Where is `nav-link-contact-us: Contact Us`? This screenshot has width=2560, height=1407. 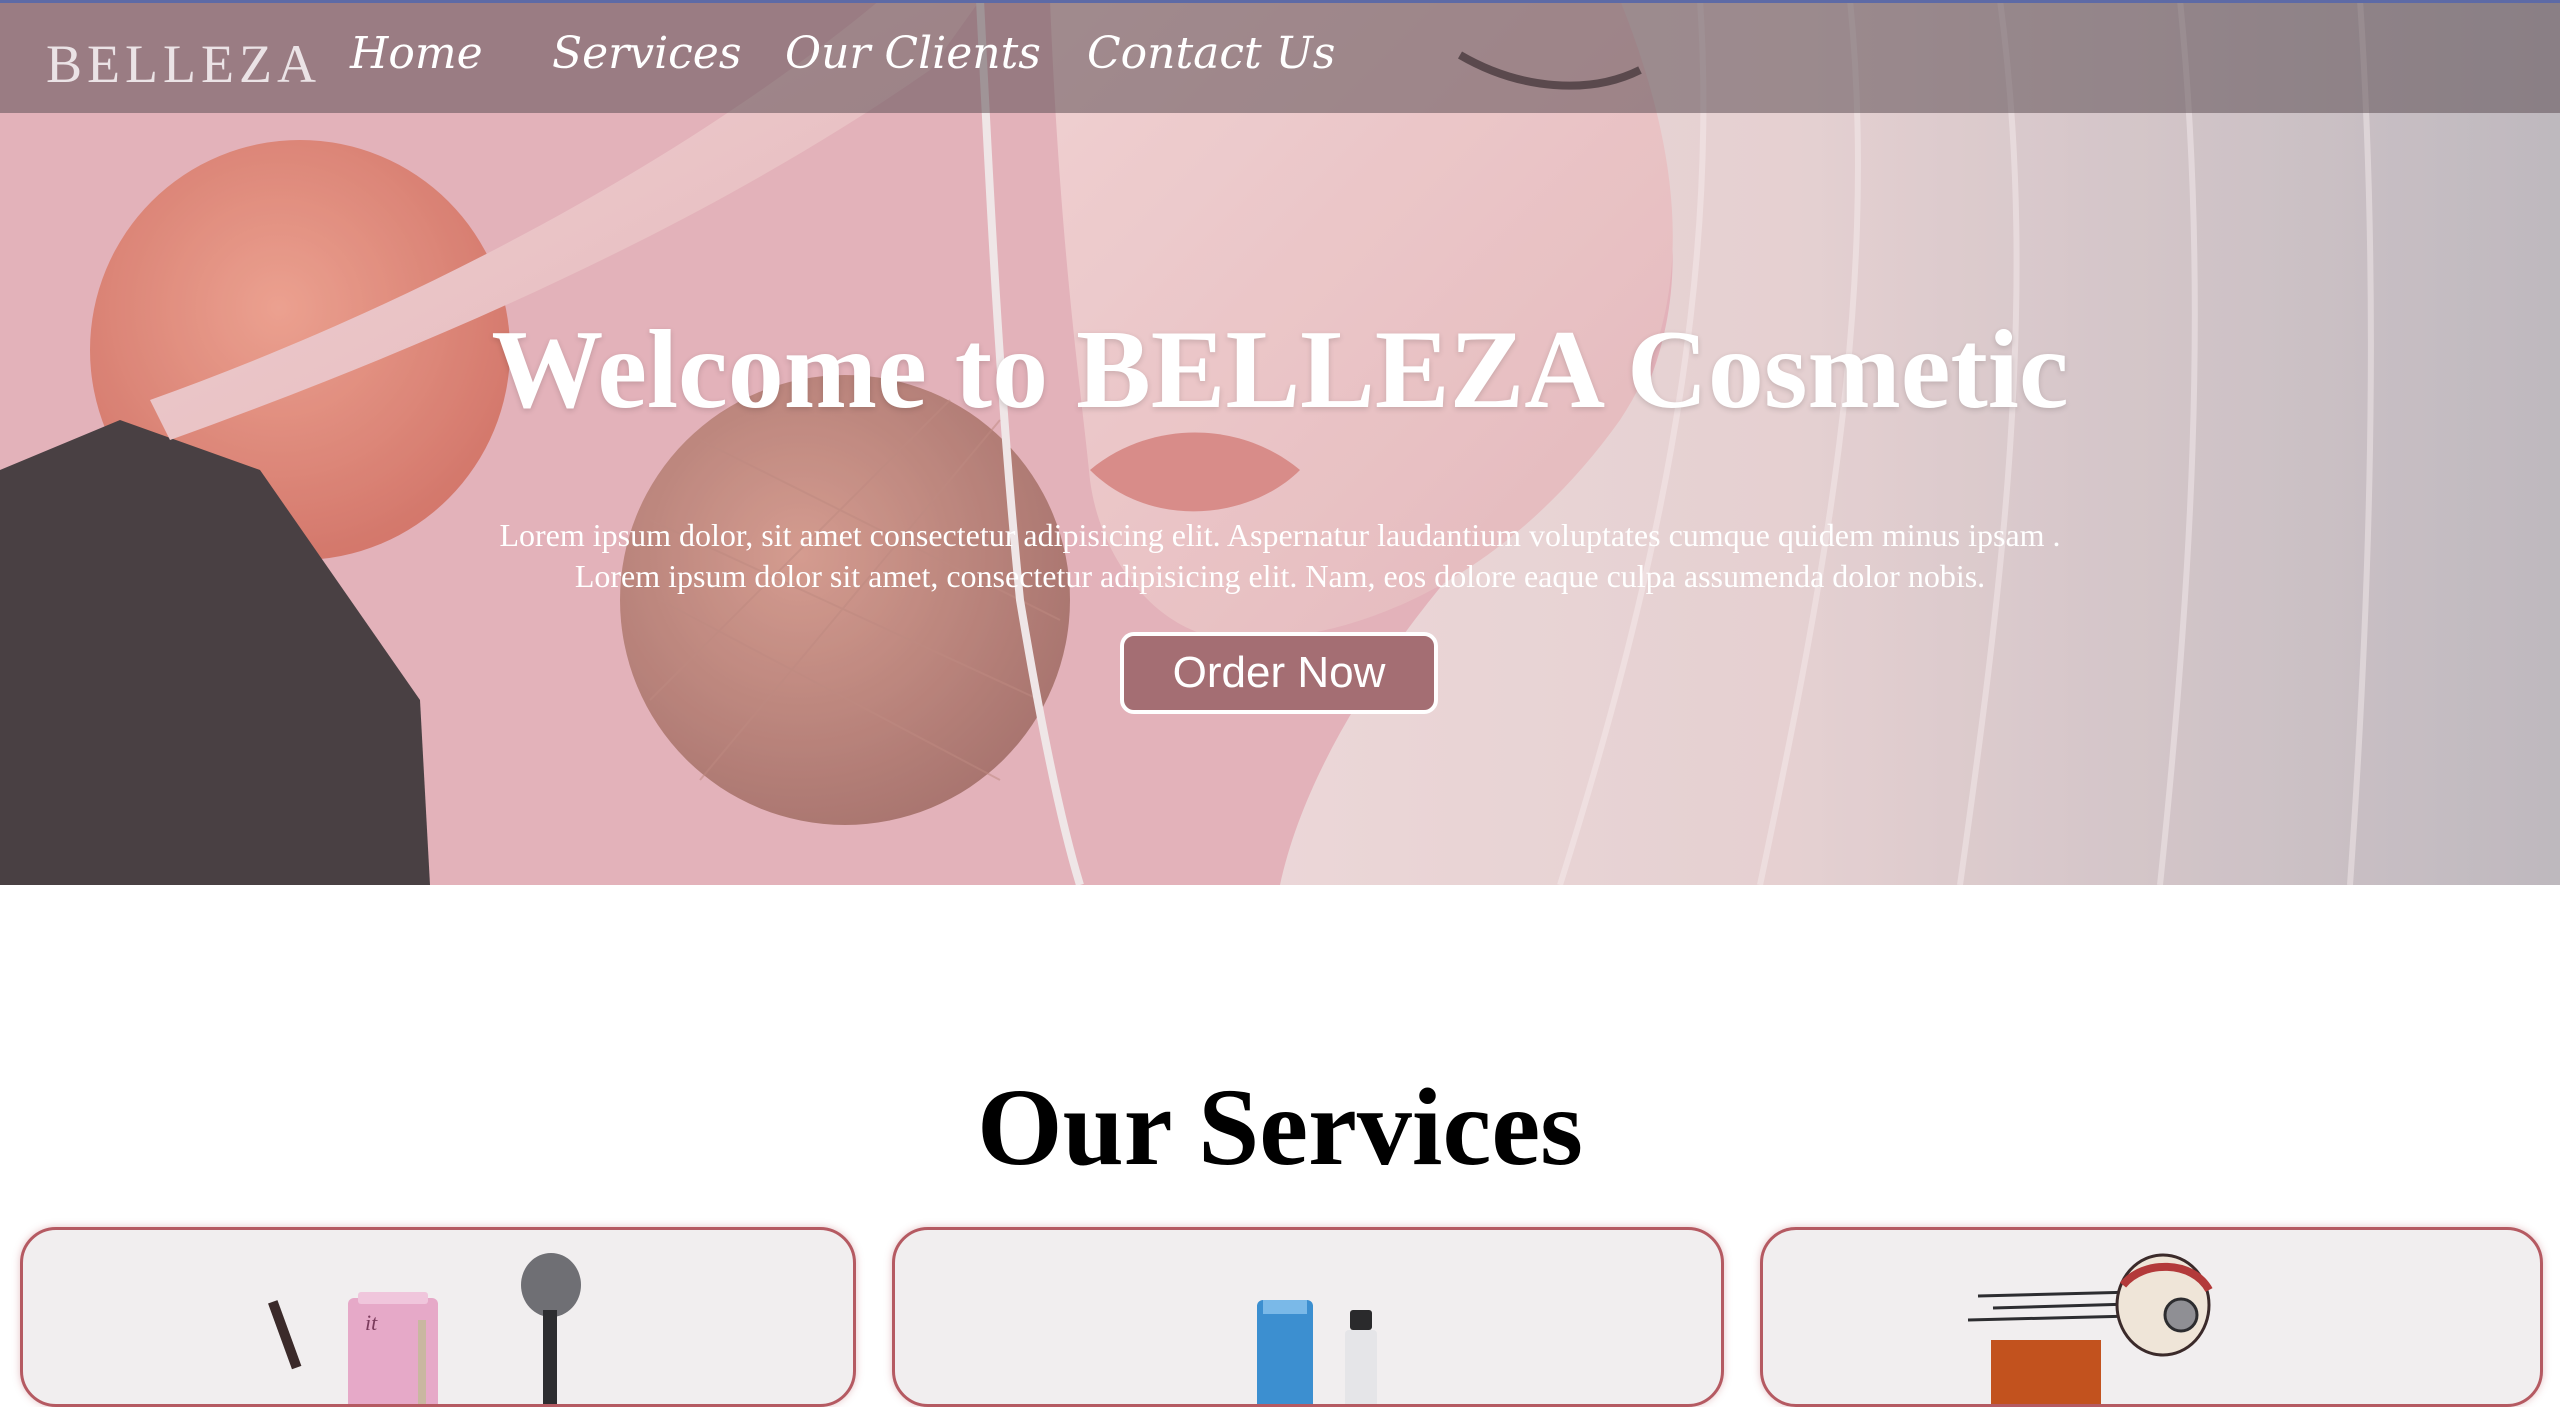 nav-link-contact-us: Contact Us is located at coordinates (1211, 53).